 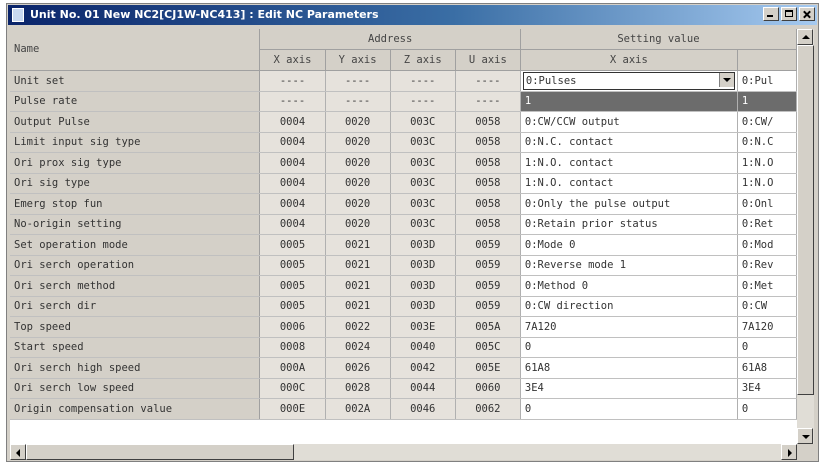 What do you see at coordinates (767, 122) in the screenshot?
I see `setting-y-cell: 0:CW/` at bounding box center [767, 122].